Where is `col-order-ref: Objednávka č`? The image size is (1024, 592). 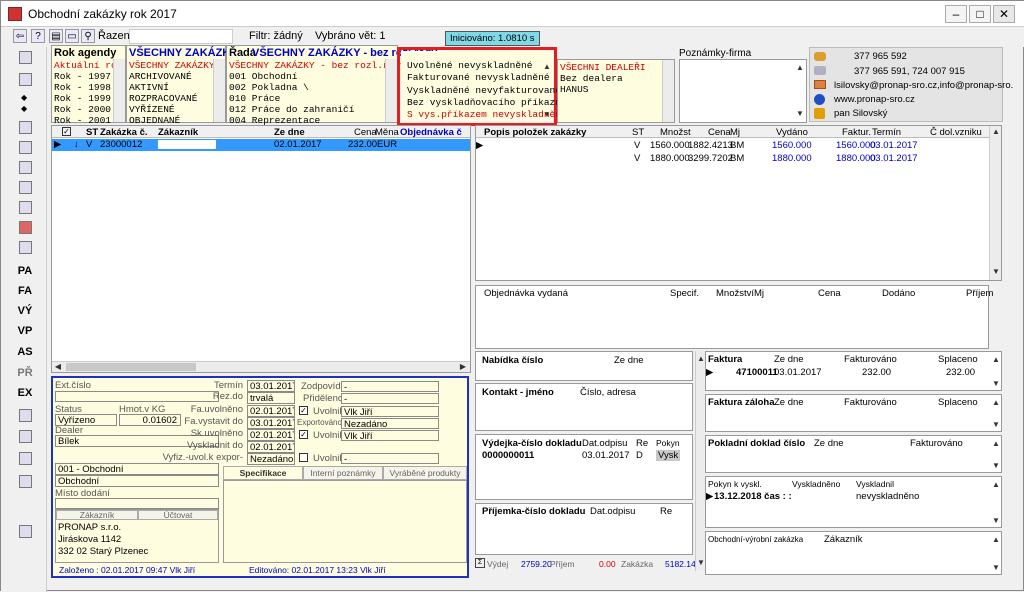
col-order-ref: Objednávka č is located at coordinates (433, 132).